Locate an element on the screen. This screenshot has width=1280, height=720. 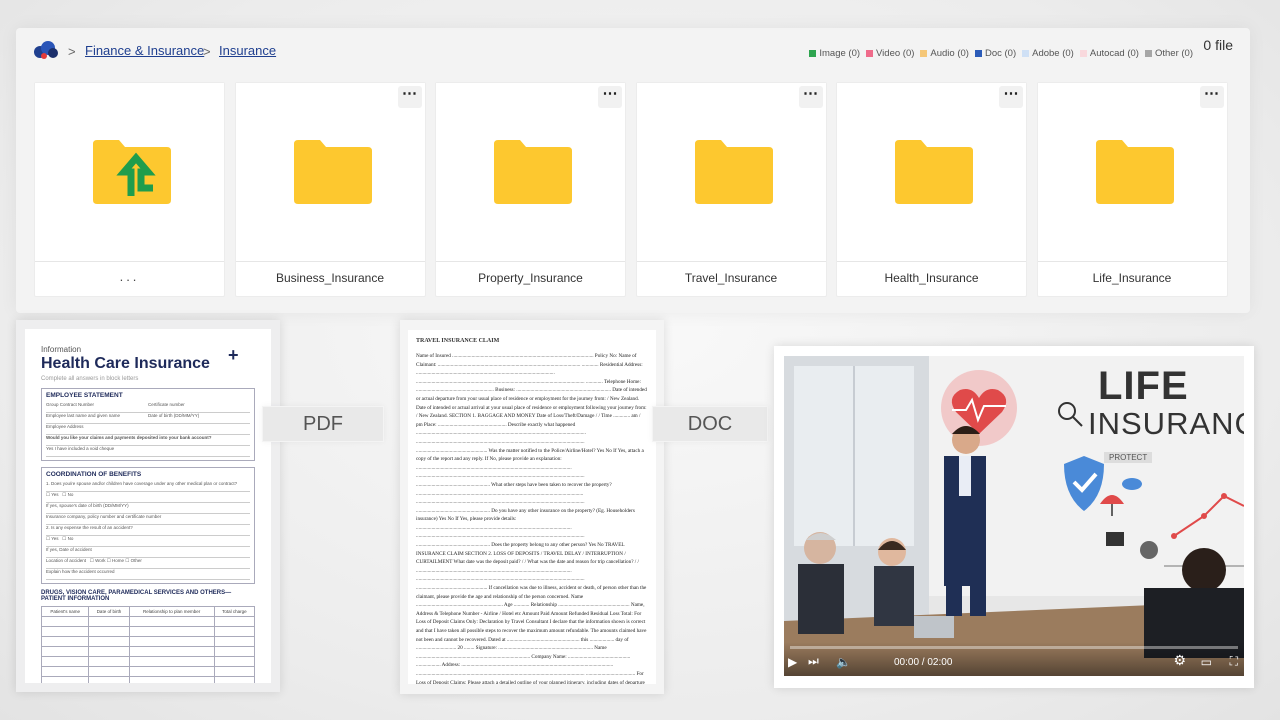
doc-type-chip: DOC is located at coordinates (710, 424).